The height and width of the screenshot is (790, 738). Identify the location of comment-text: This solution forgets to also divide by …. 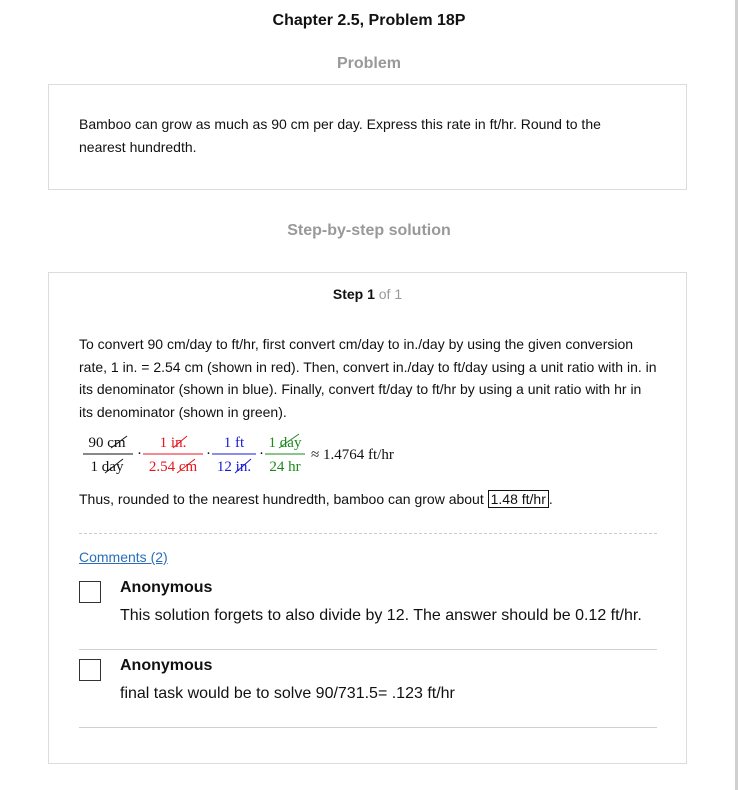
(381, 615).